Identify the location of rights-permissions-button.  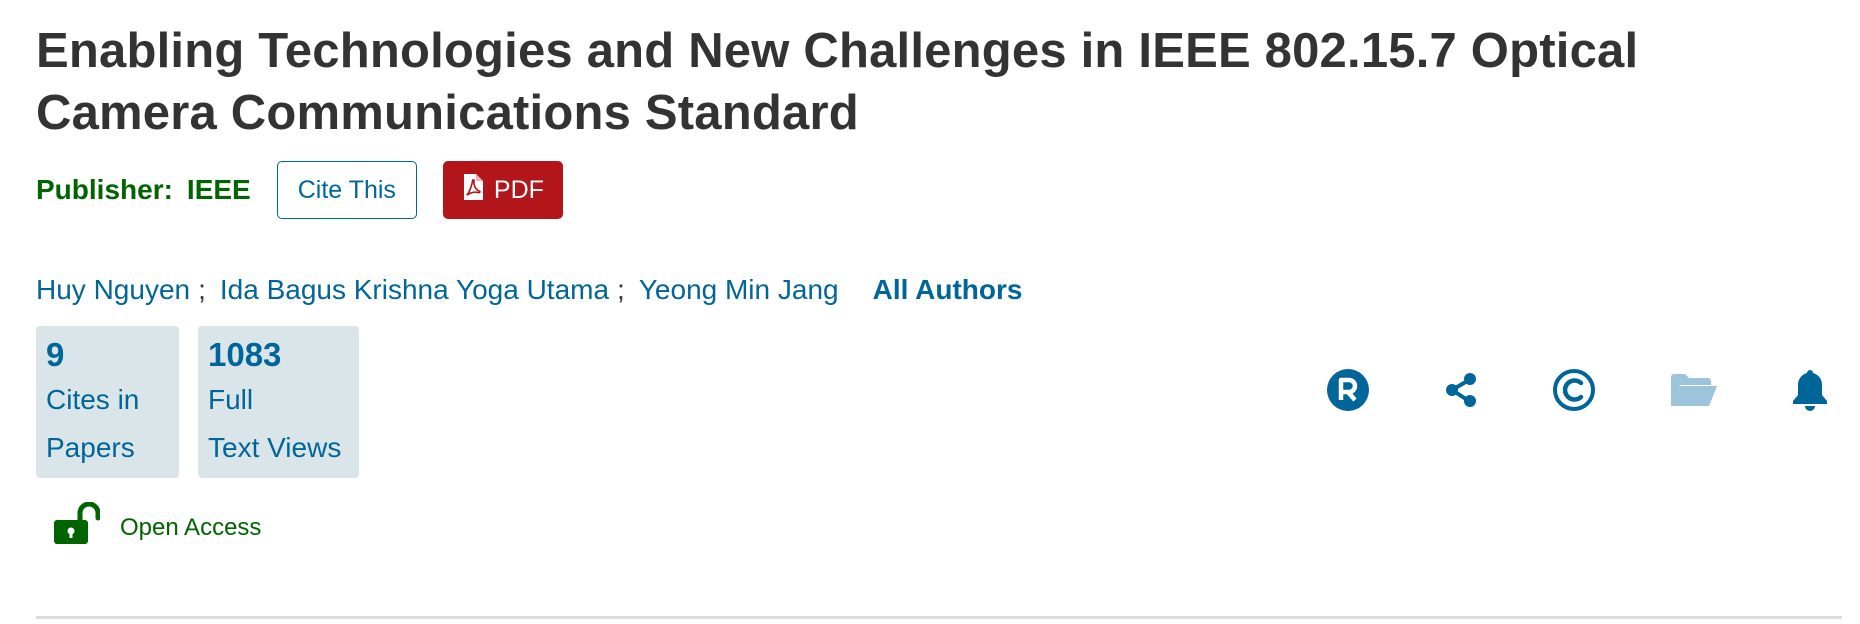
(1348, 392).